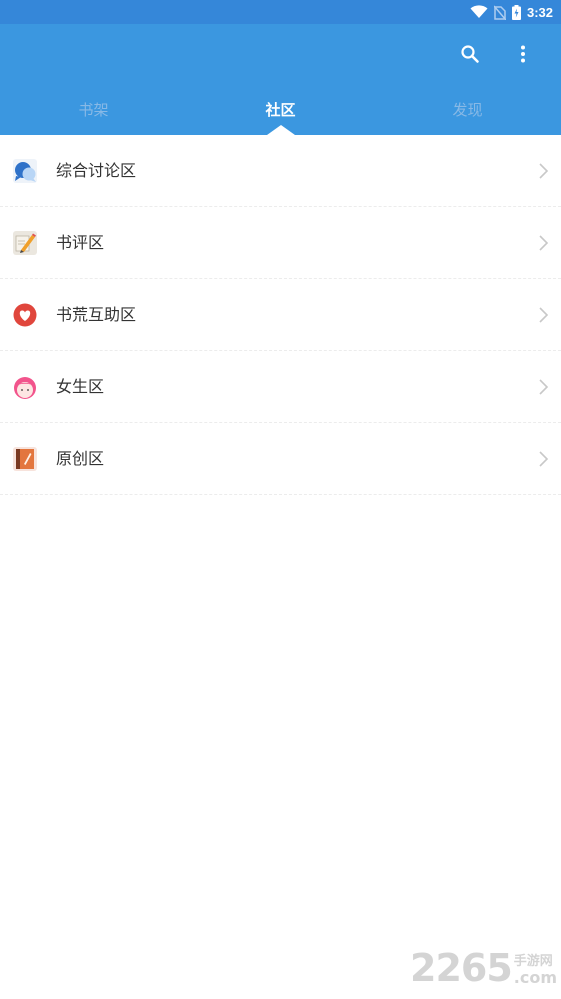 The height and width of the screenshot is (999, 561). I want to click on site-watermark: 2265 手游网 .com, so click(483, 968).